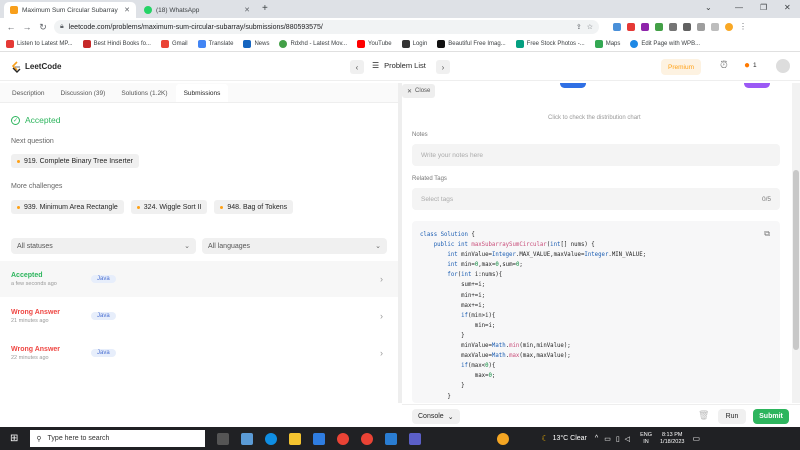  Describe the element at coordinates (36, 66) in the screenshot. I see `leetcode-logo: LeetCode` at that location.